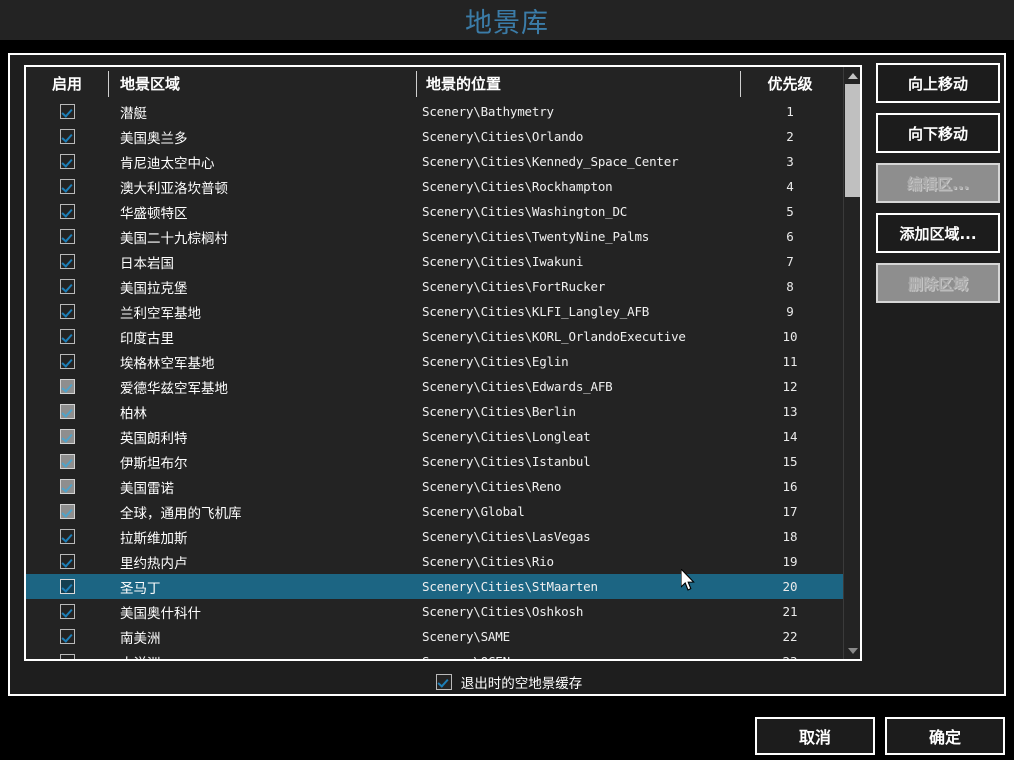  Describe the element at coordinates (578, 83) in the screenshot. I see `column-header-path: 地景的位置` at that location.